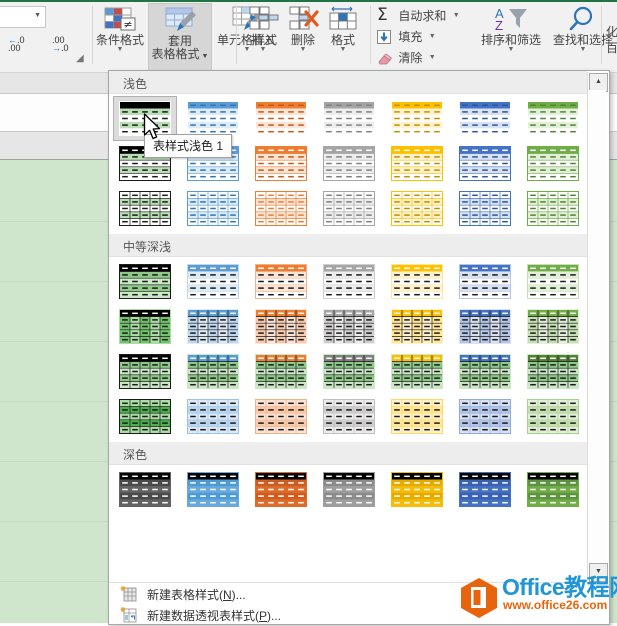 The width and height of the screenshot is (617, 626). Describe the element at coordinates (422, 16) in the screenshot. I see `autosum-label: 自动求和` at that location.